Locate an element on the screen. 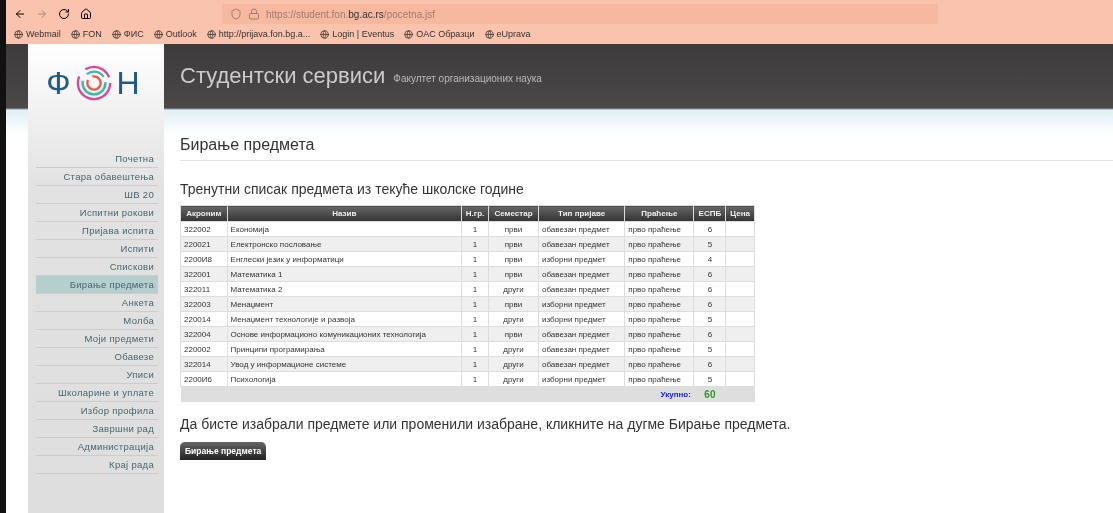  sidebar-item: Крај рада is located at coordinates (97, 465).